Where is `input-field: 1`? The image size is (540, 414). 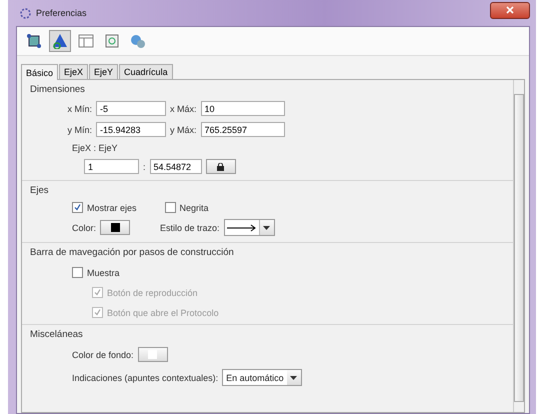
input-field: 1 is located at coordinates (111, 166).